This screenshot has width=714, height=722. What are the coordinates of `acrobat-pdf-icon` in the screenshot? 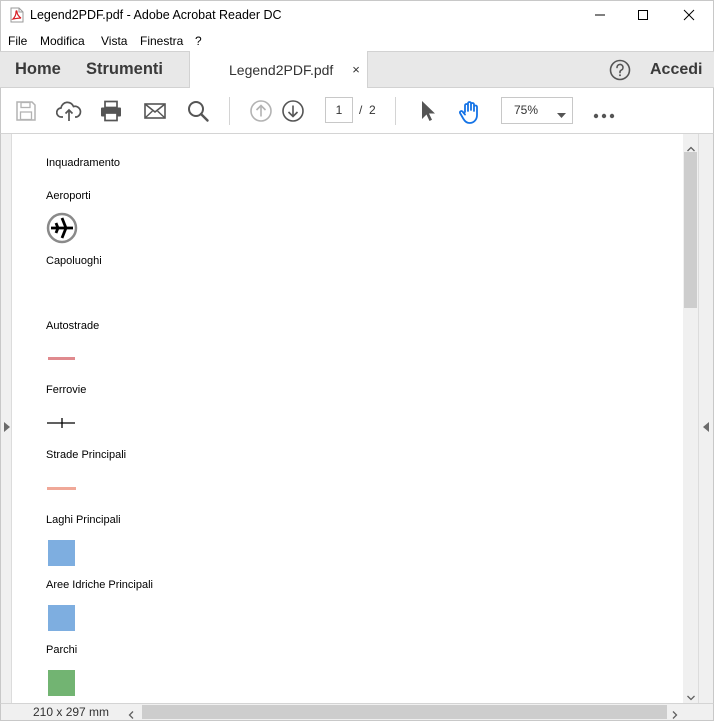 It's located at (17, 15).